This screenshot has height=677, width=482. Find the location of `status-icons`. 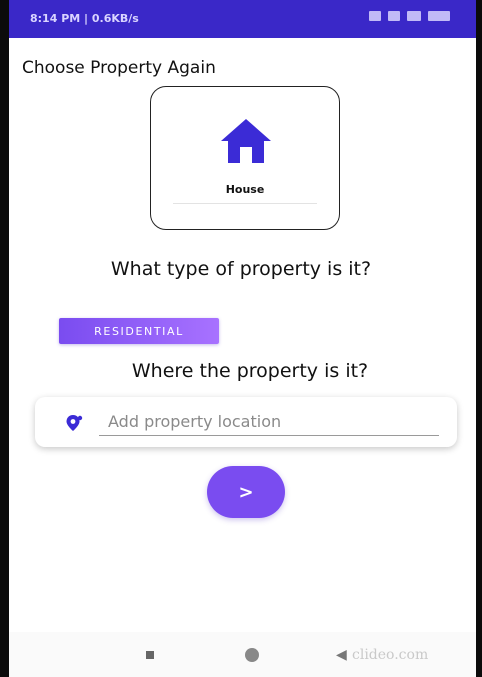

status-icons is located at coordinates (409, 16).